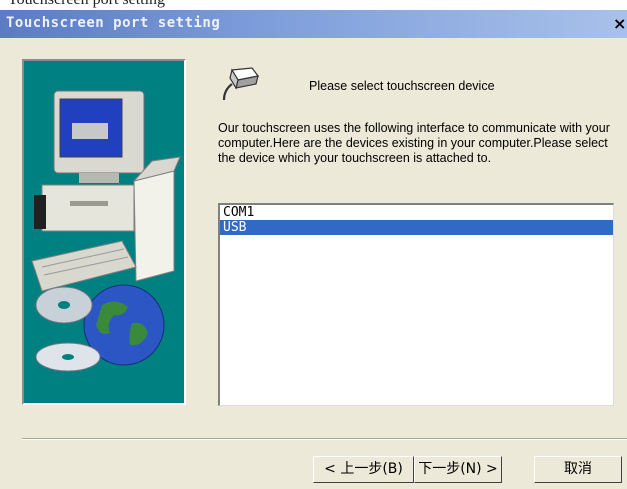 This screenshot has height=489, width=627. I want to click on computer-globe-illustration, so click(106, 231).